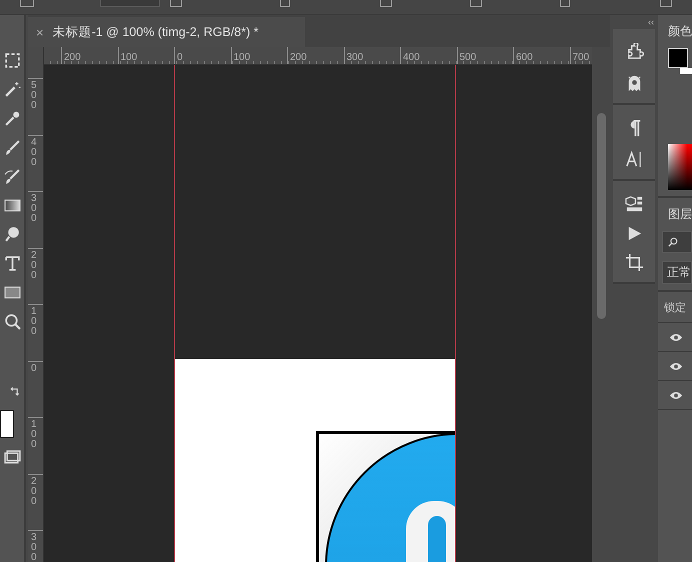 This screenshot has height=562, width=692. I want to click on color-spectrum, so click(680, 167).